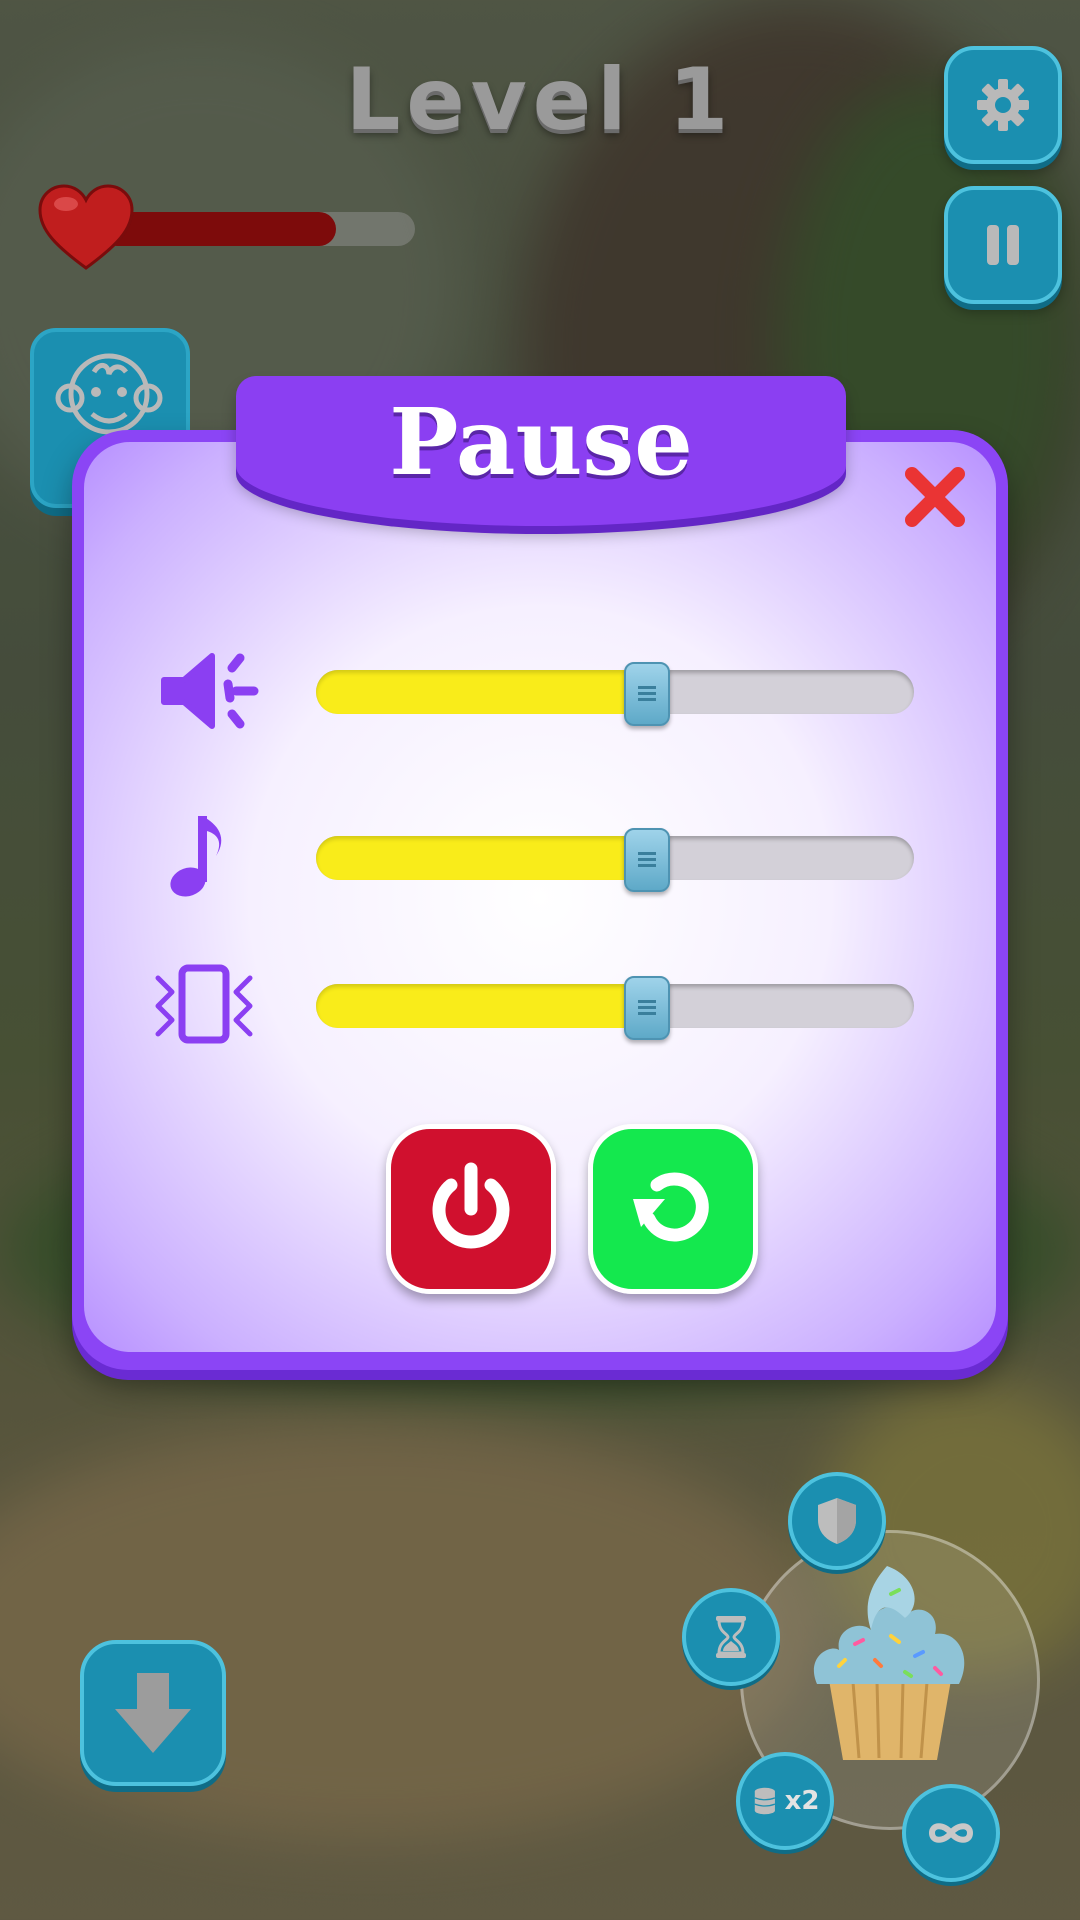 The image size is (1080, 1920). Describe the element at coordinates (646, 694) in the screenshot. I see `sound-volume-thumb` at that location.